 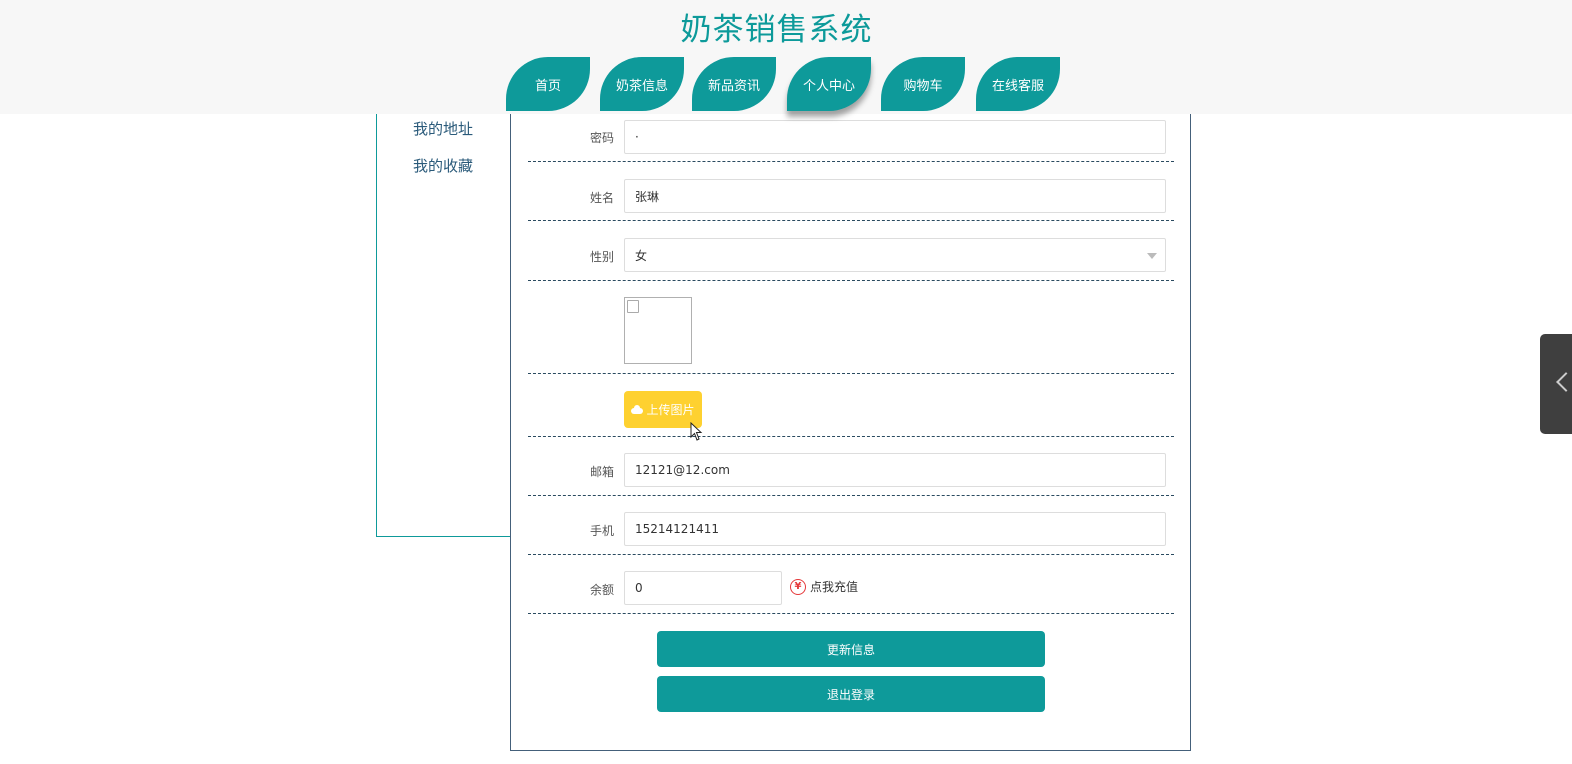 I want to click on name-input: 张琳, so click(x=895, y=196).